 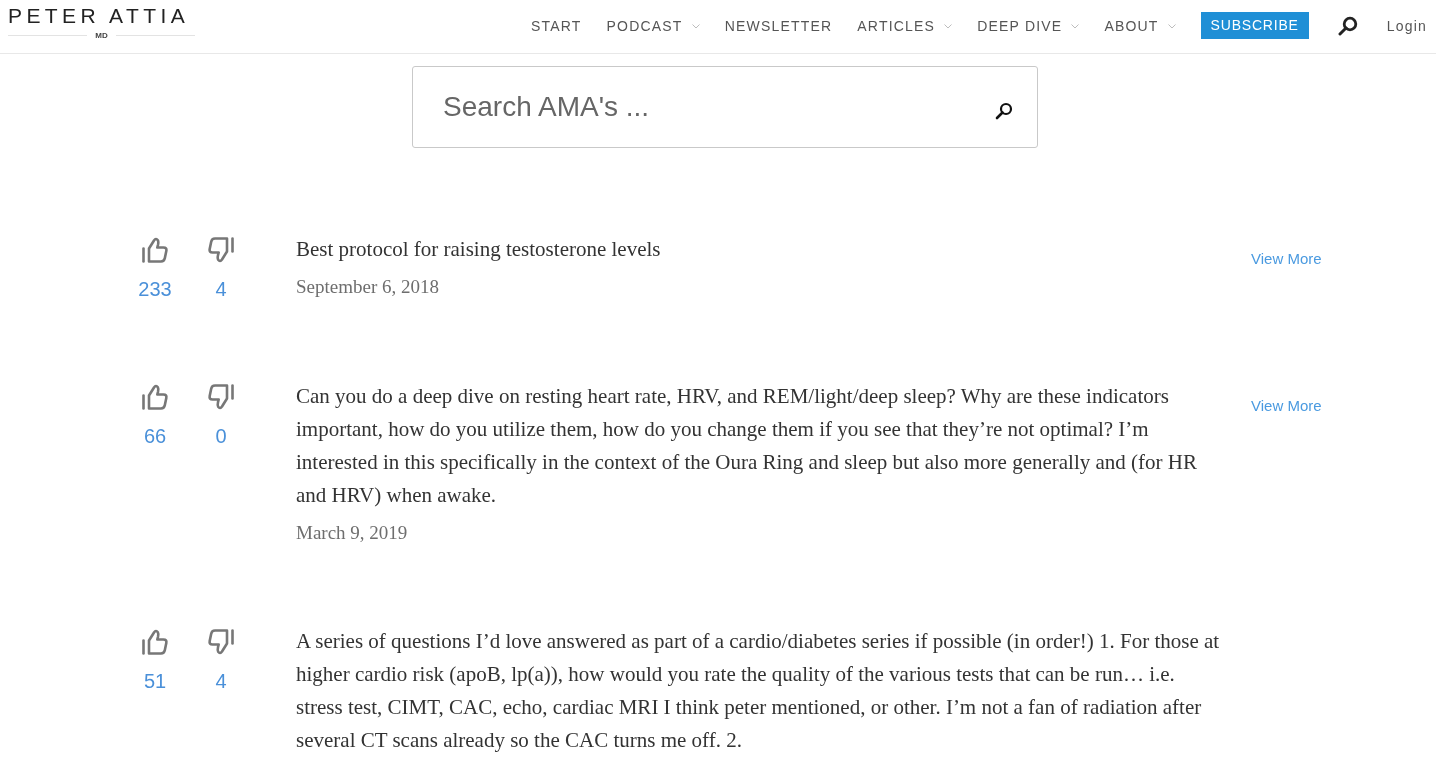 I want to click on nav-link: NEWSLETTER, so click(x=778, y=26).